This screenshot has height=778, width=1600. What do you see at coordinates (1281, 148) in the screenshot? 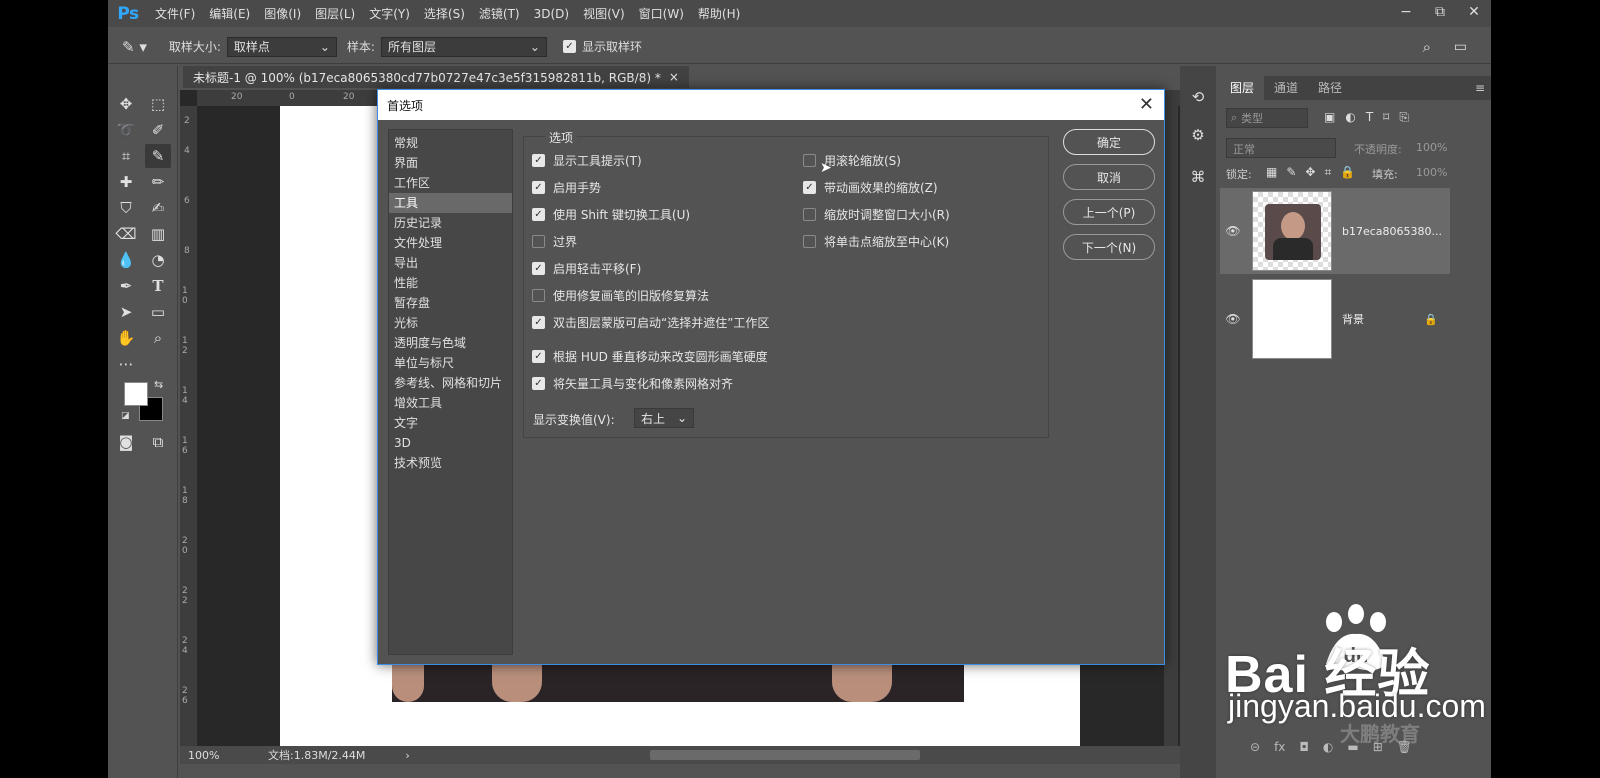
I see `blend-mode-select: 正常` at bounding box center [1281, 148].